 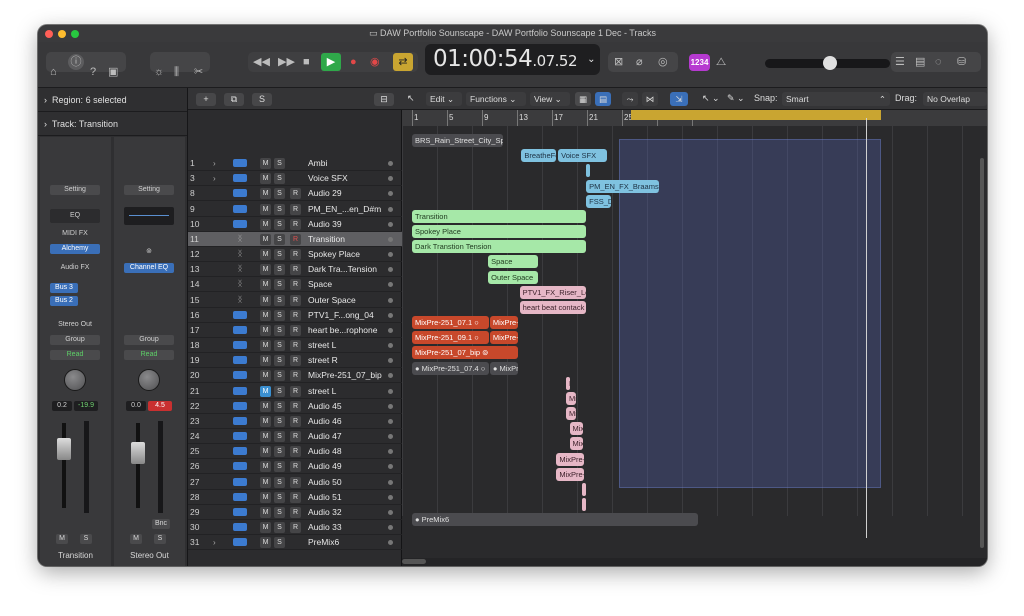 I want to click on region: MixPre-257_09., so click(x=570, y=474).